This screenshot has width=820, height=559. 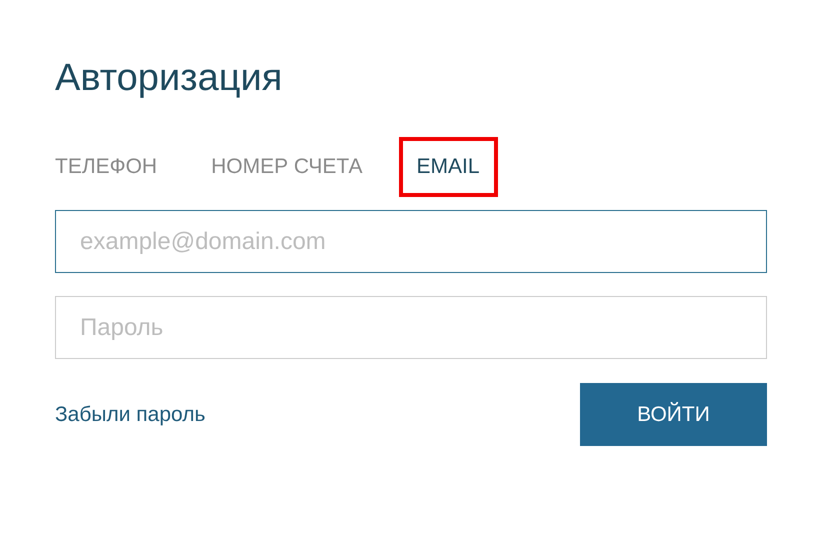 I want to click on password-field: Пароль, so click(x=411, y=327).